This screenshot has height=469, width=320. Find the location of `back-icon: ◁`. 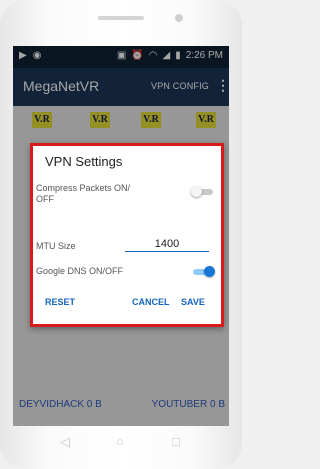

back-icon: ◁ is located at coordinates (65, 442).